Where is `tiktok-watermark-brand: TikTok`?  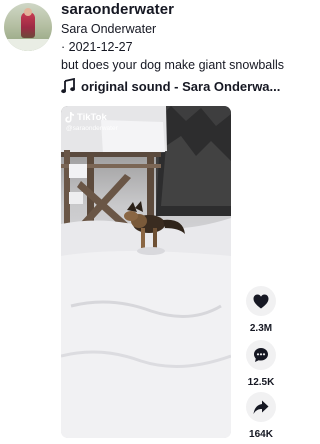
tiktok-watermark-brand: TikTok is located at coordinates (92, 117).